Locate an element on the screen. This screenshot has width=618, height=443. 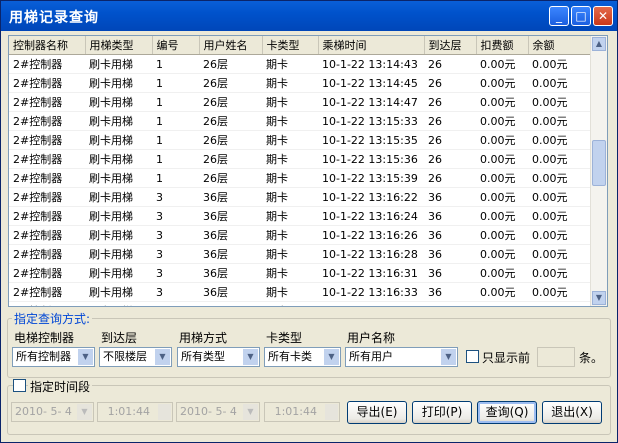
start-time-spinner: 1:01:44 is located at coordinates (135, 412).